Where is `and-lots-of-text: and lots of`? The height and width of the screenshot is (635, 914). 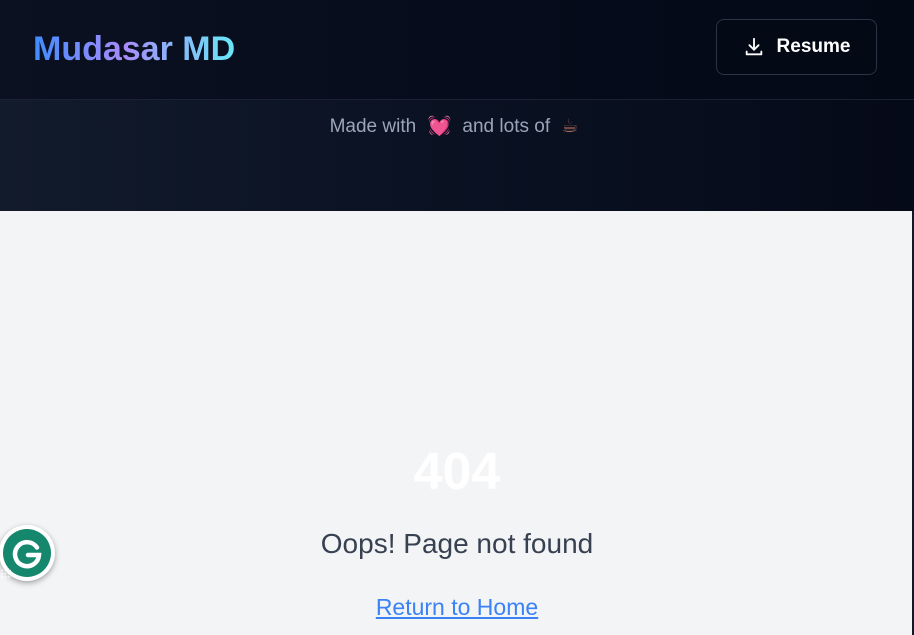
and-lots-of-text: and lots of is located at coordinates (506, 126).